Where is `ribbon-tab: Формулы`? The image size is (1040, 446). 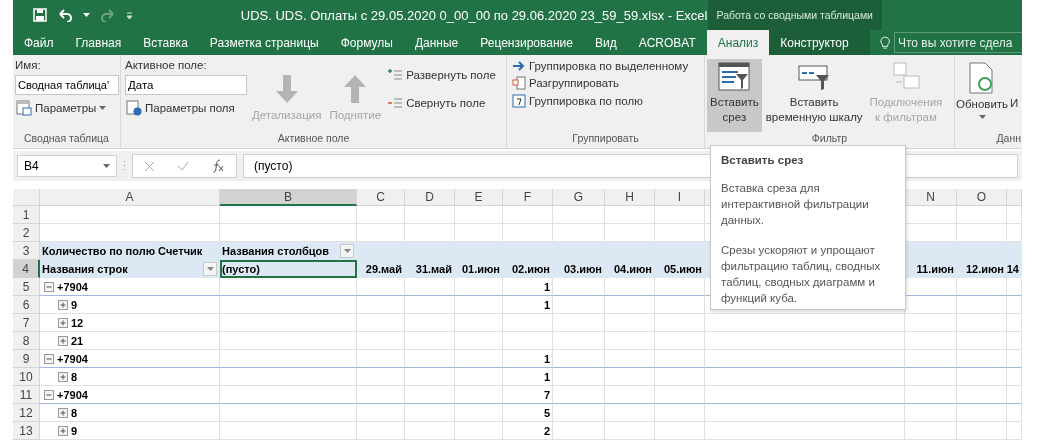 ribbon-tab: Формулы is located at coordinates (366, 42).